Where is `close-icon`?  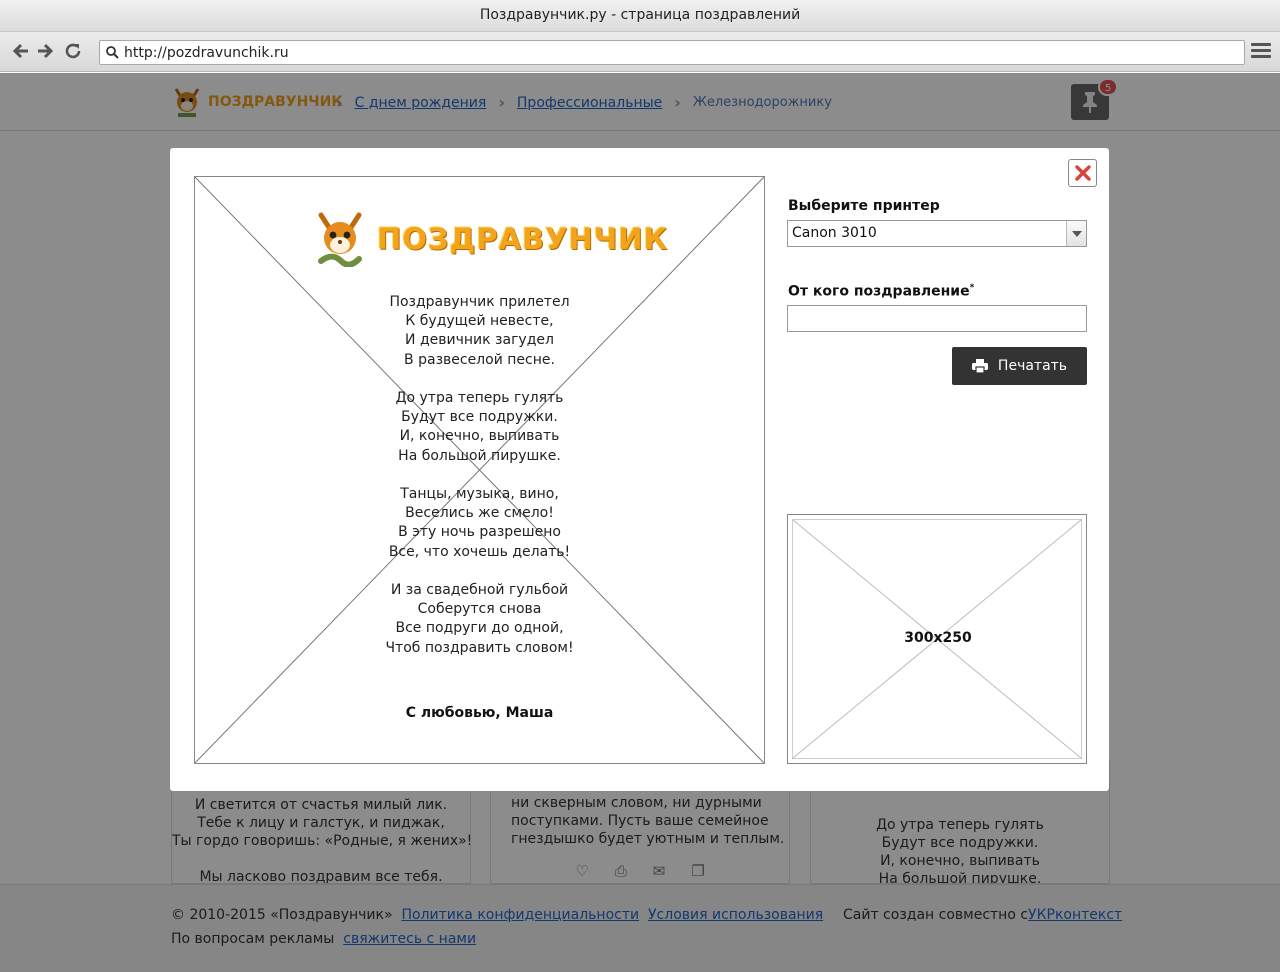 close-icon is located at coordinates (1082, 173).